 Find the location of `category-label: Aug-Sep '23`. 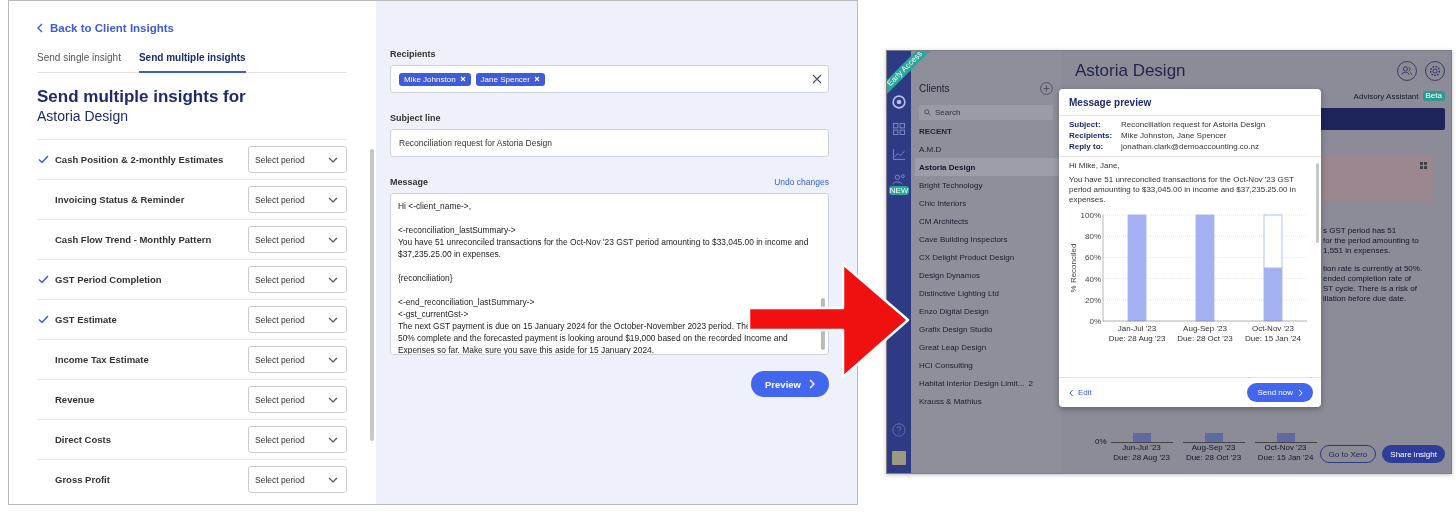

category-label: Aug-Sep '23 is located at coordinates (1205, 328).